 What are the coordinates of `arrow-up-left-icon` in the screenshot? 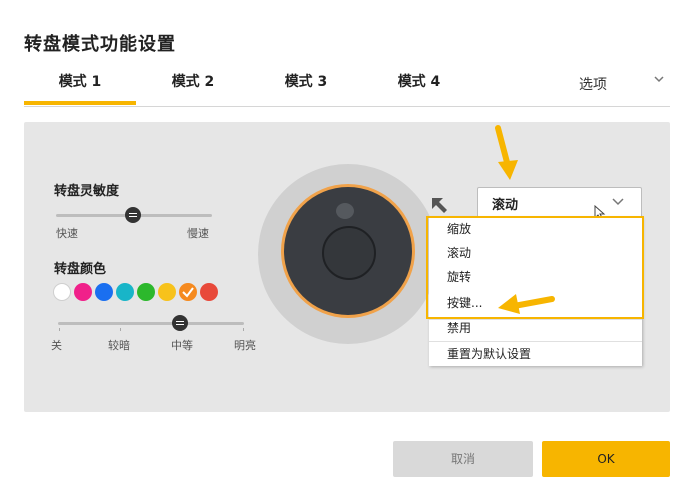 It's located at (439, 205).